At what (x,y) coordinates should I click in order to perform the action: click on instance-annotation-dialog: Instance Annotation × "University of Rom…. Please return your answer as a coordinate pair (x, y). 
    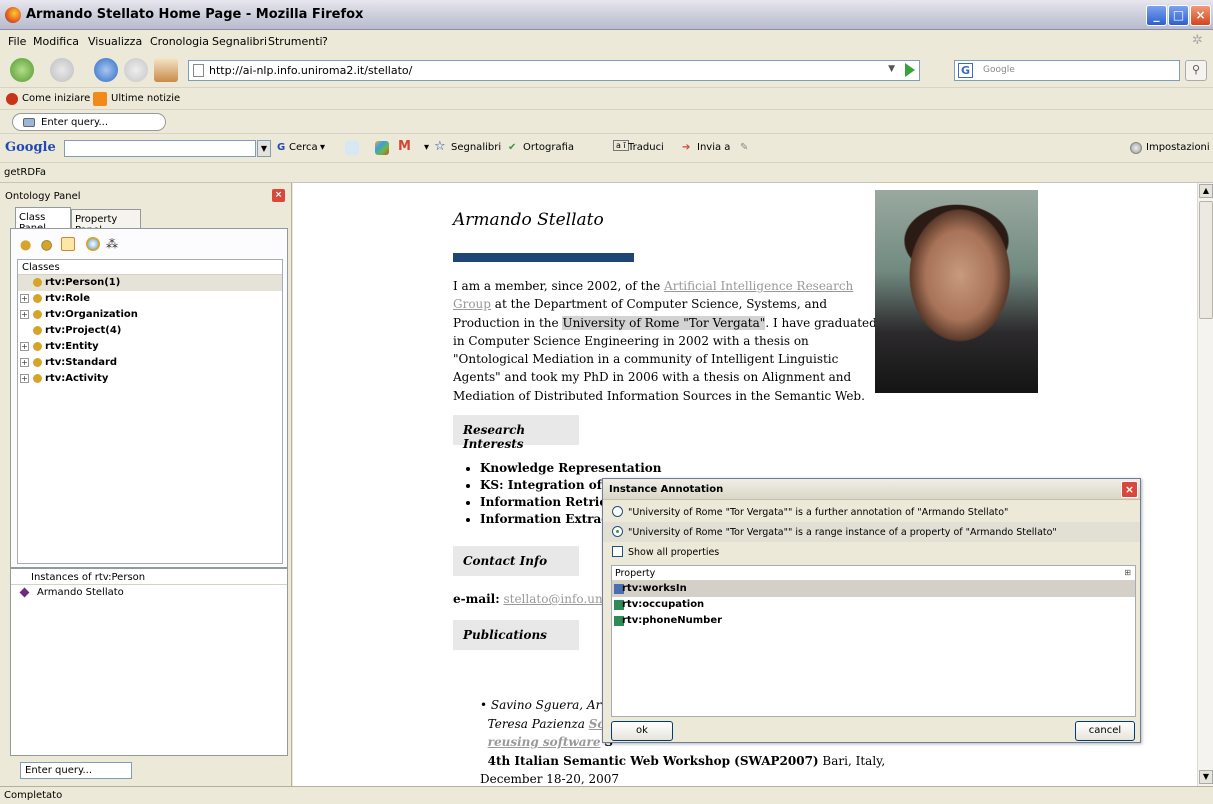
    Looking at the image, I should click on (871, 610).